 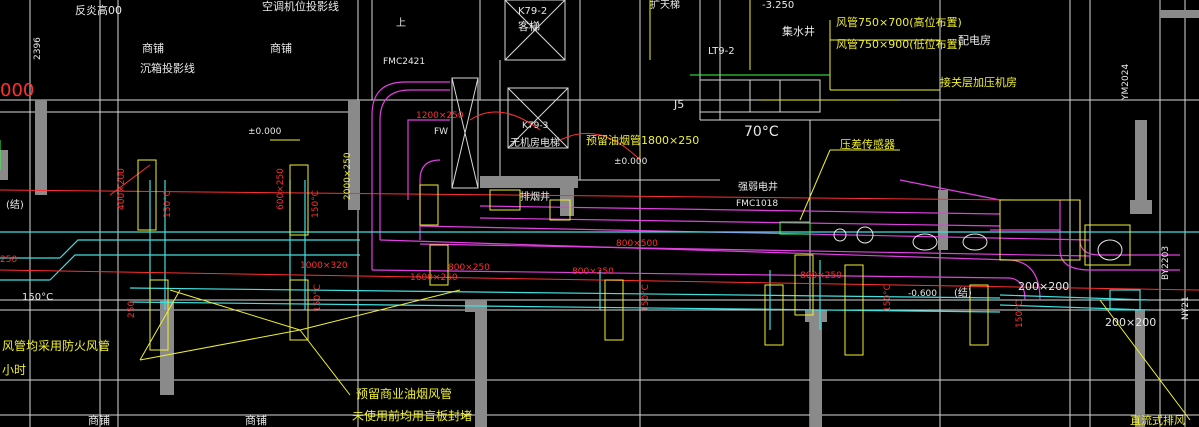 I want to click on label-d800x500: 800×500, so click(x=637, y=244).